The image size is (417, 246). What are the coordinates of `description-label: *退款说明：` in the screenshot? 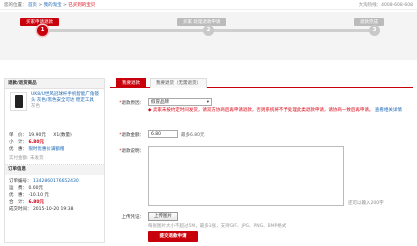 It's located at (132, 151).